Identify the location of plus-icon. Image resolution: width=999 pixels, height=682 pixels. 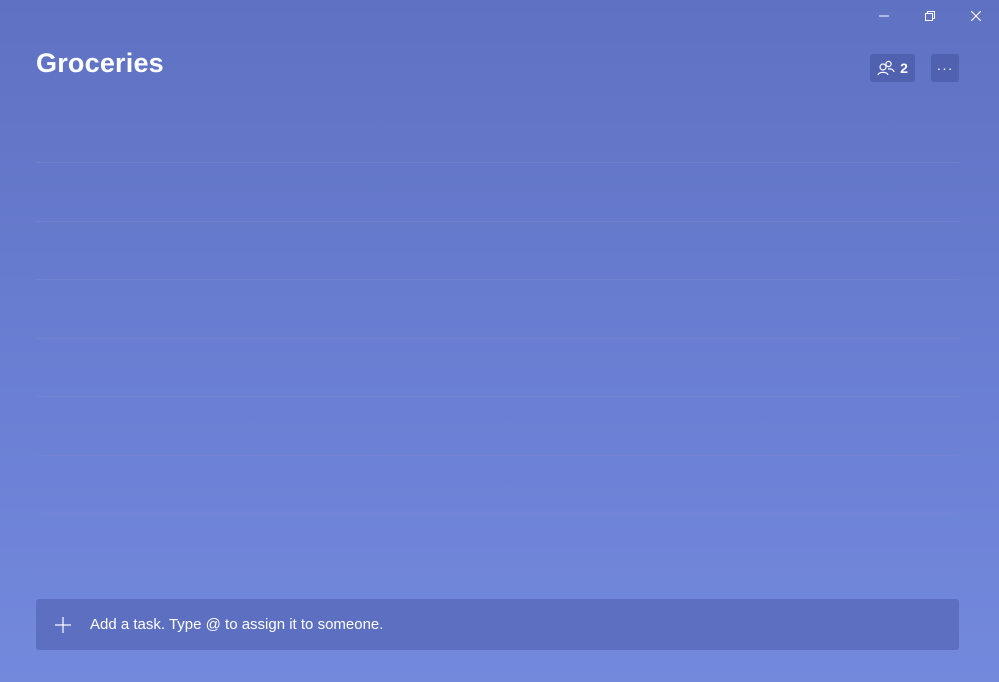
(63, 625).